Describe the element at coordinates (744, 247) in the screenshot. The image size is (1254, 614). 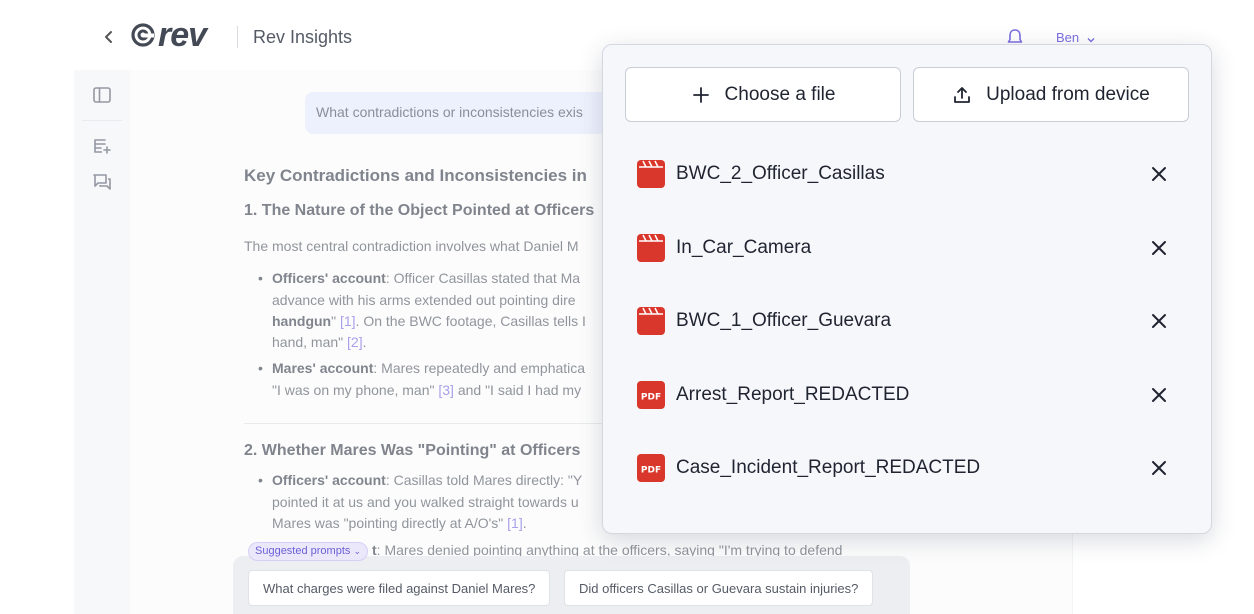
I see `file-name: In_Car_Camera` at that location.